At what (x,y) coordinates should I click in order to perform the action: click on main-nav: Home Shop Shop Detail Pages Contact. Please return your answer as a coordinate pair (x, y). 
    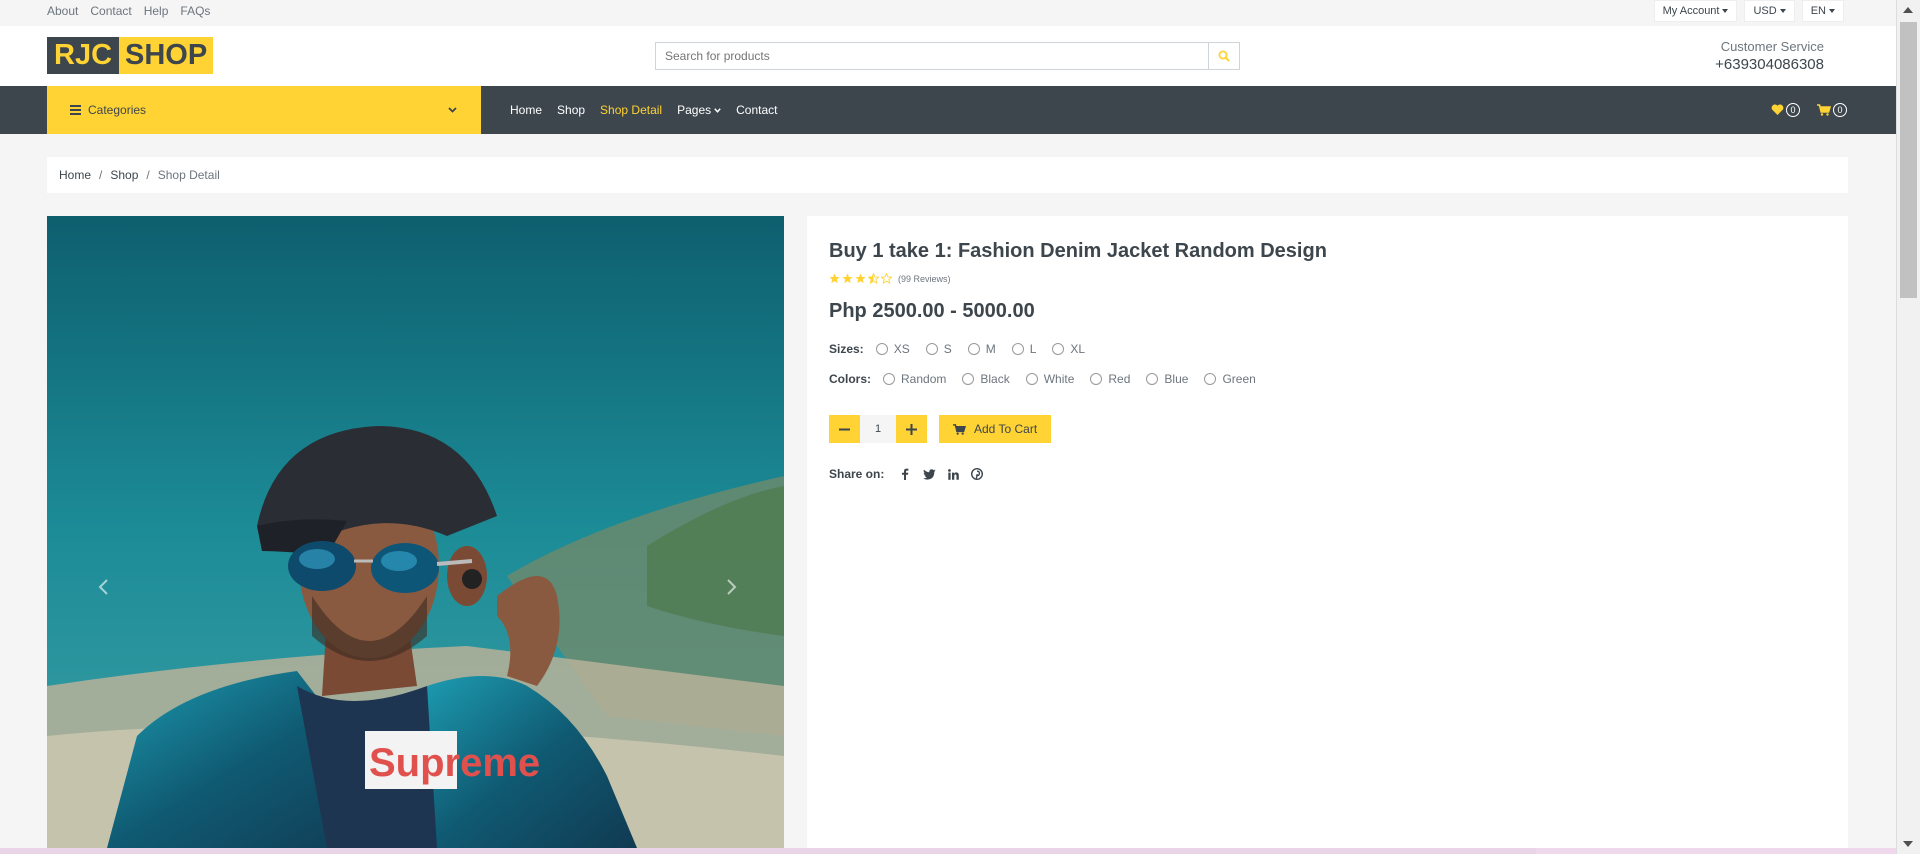
    Looking at the image, I should click on (643, 110).